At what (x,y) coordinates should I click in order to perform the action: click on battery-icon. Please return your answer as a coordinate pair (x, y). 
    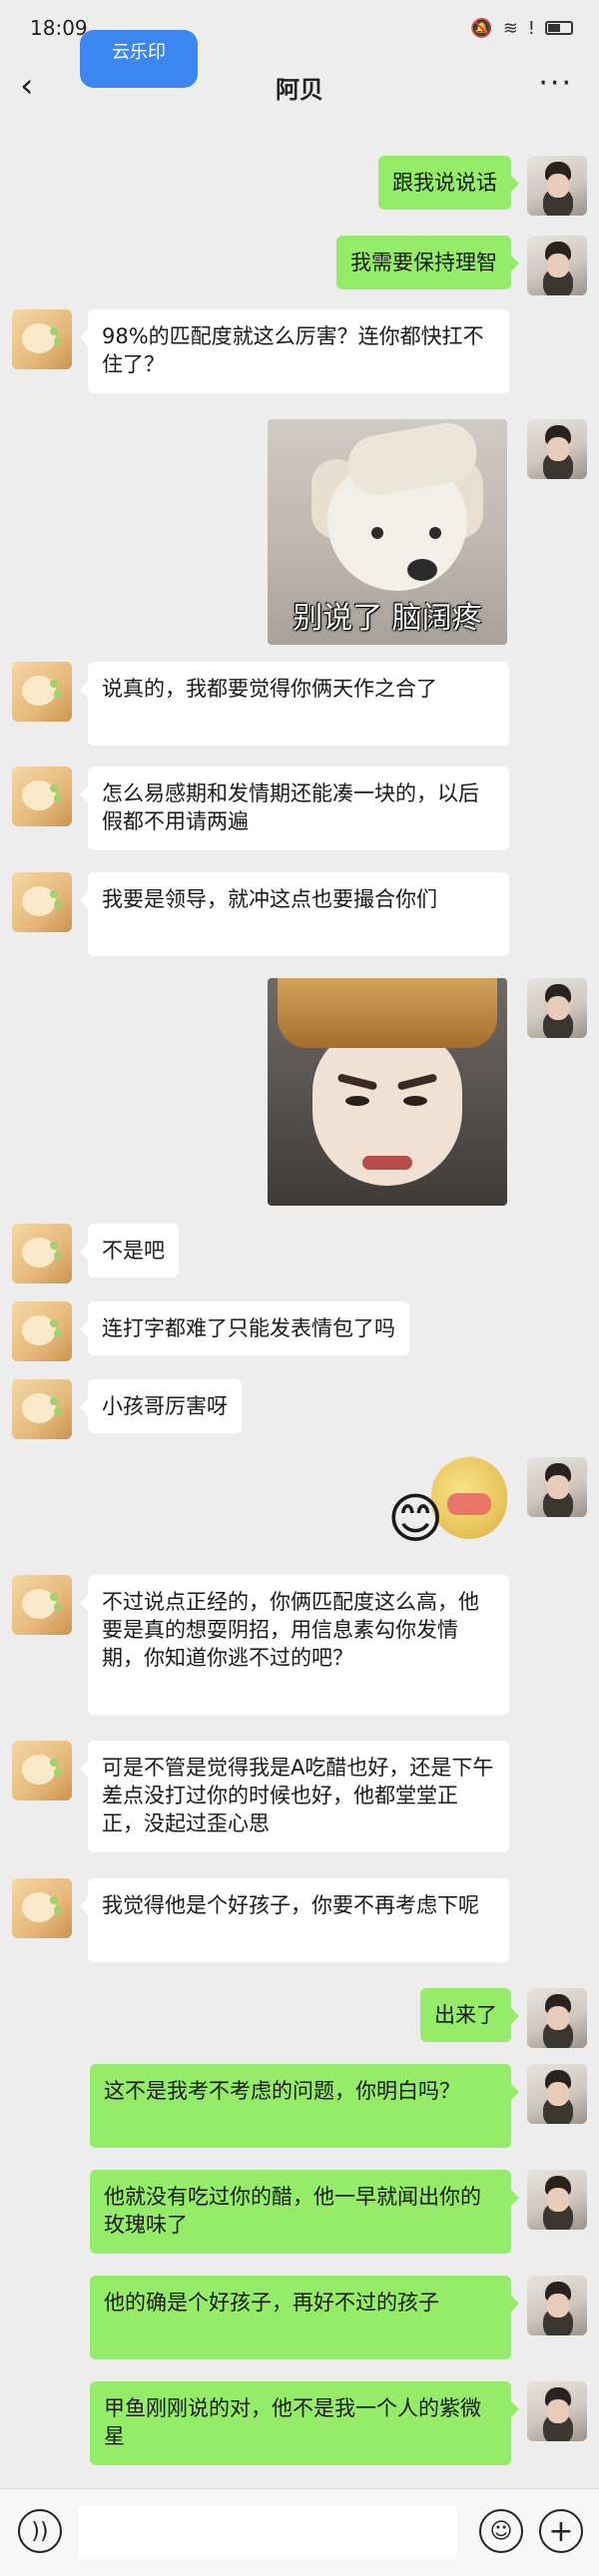
    Looking at the image, I should click on (559, 28).